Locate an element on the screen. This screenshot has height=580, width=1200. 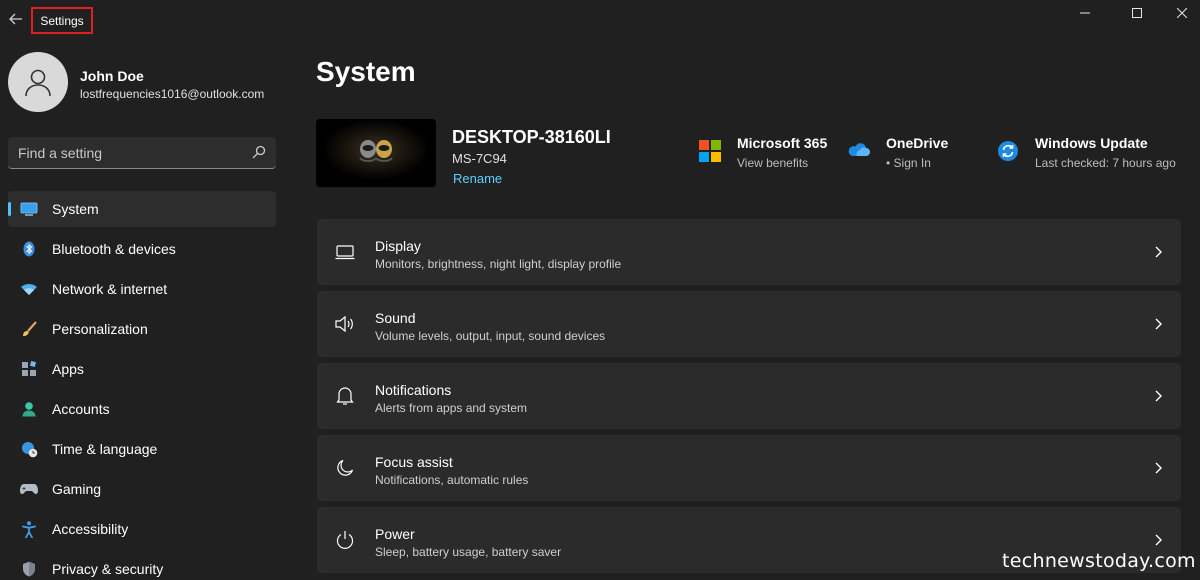
quick-link-title: Windows Update is located at coordinates (1091, 143).